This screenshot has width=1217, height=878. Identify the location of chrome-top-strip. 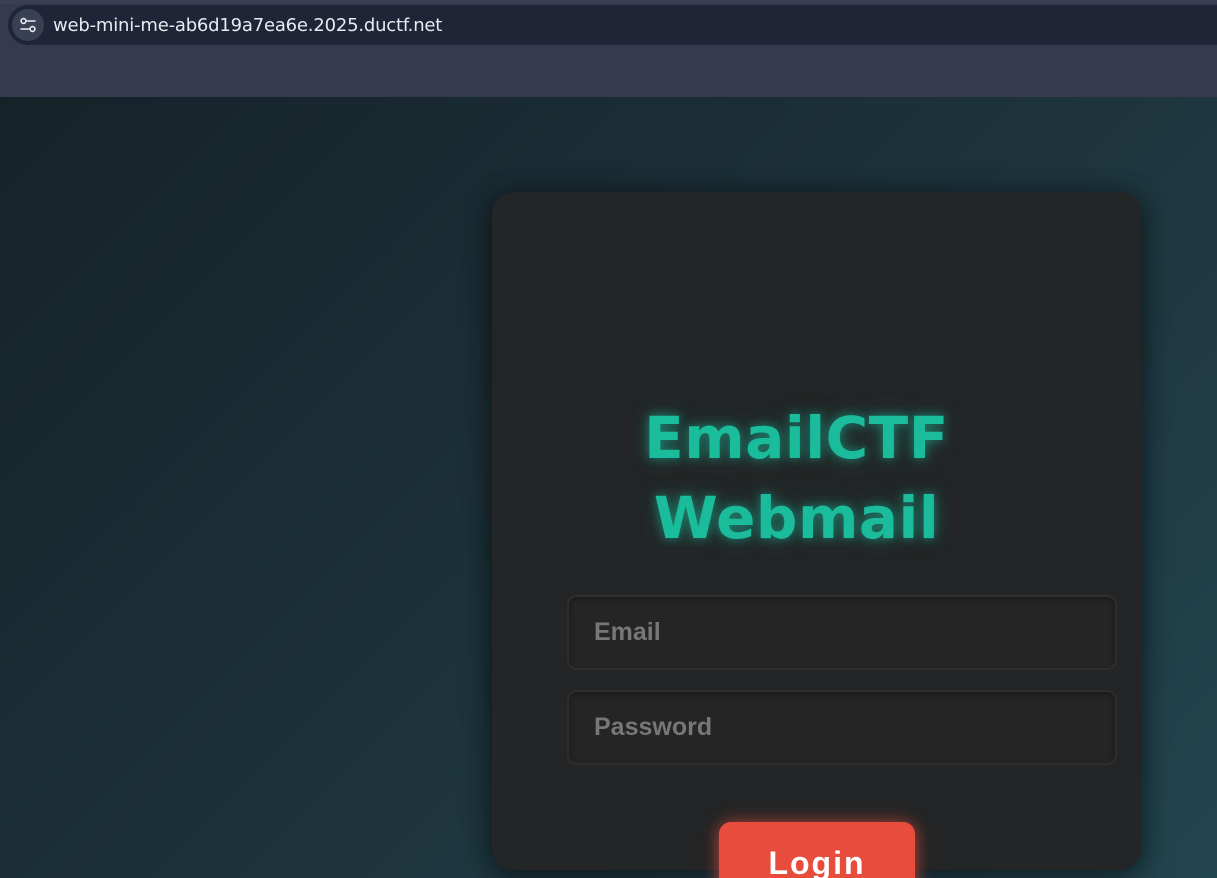
(608, 2).